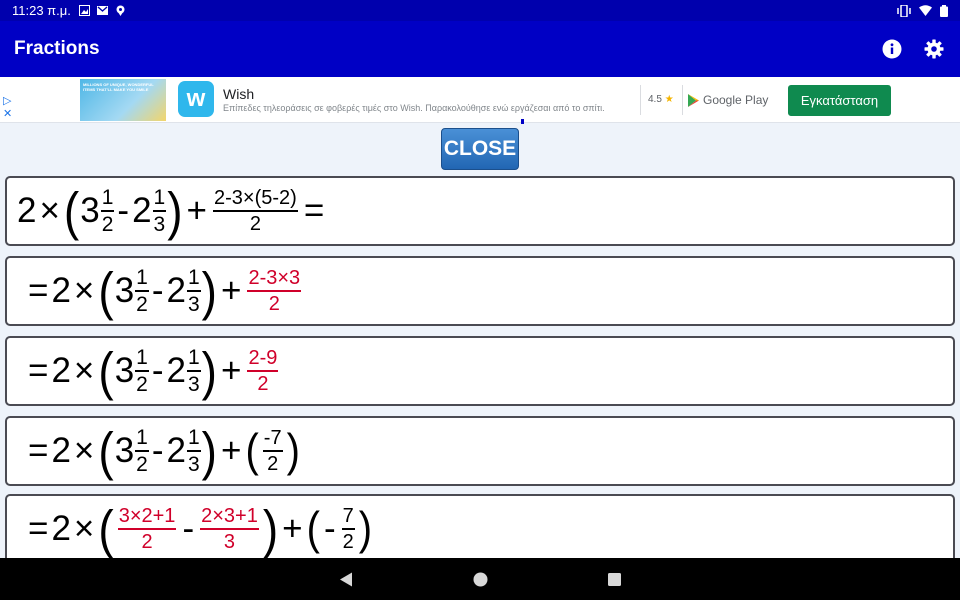  What do you see at coordinates (41, 10) in the screenshot?
I see `status-time: 11:23 π.μ.` at bounding box center [41, 10].